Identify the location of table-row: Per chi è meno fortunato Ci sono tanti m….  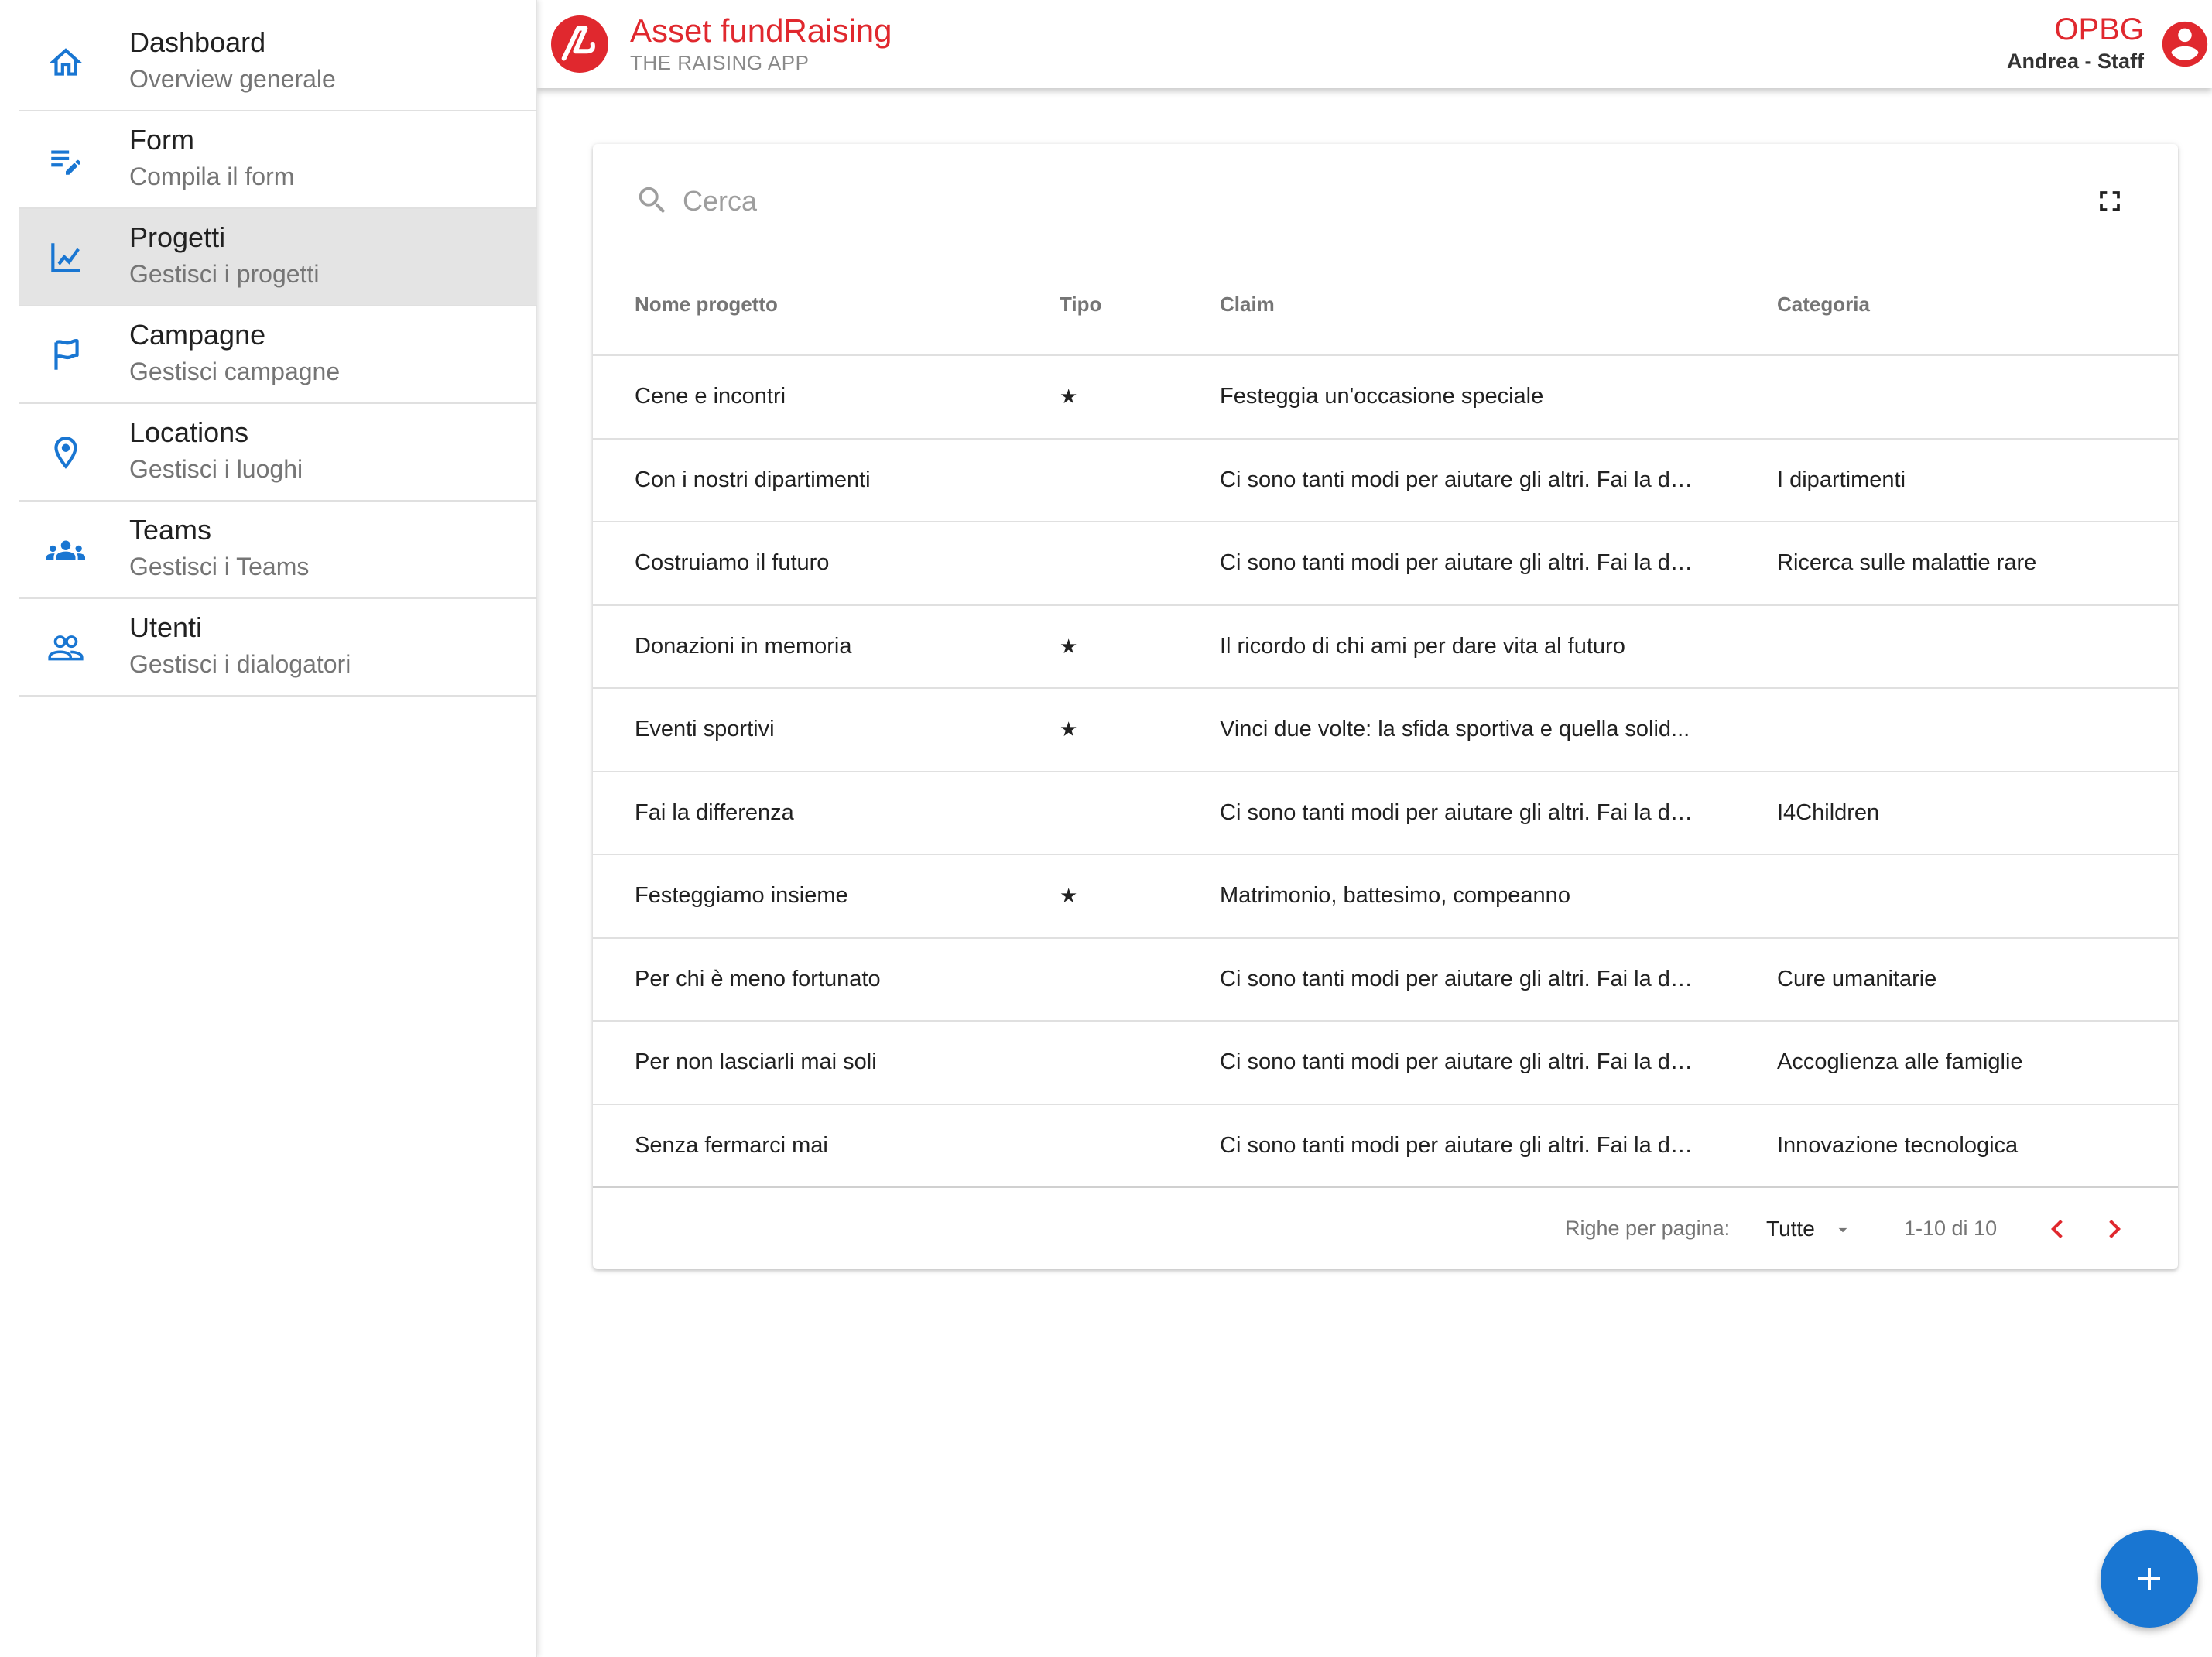
(1385, 980).